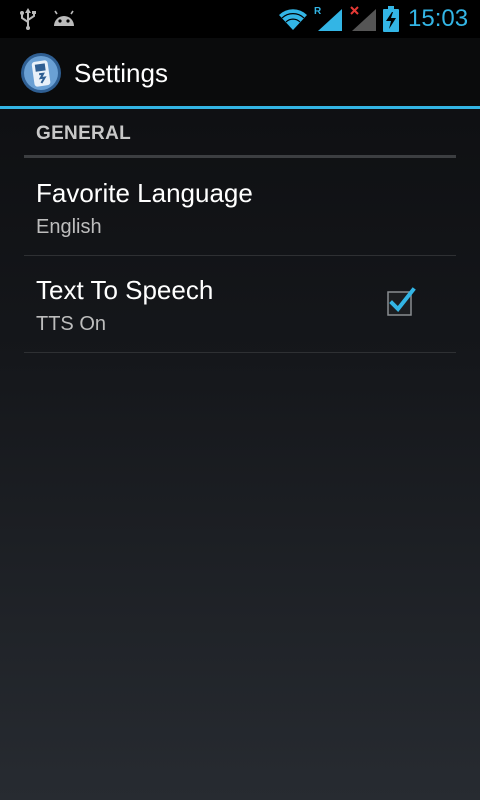  I want to click on page-title: Settings, so click(121, 73).